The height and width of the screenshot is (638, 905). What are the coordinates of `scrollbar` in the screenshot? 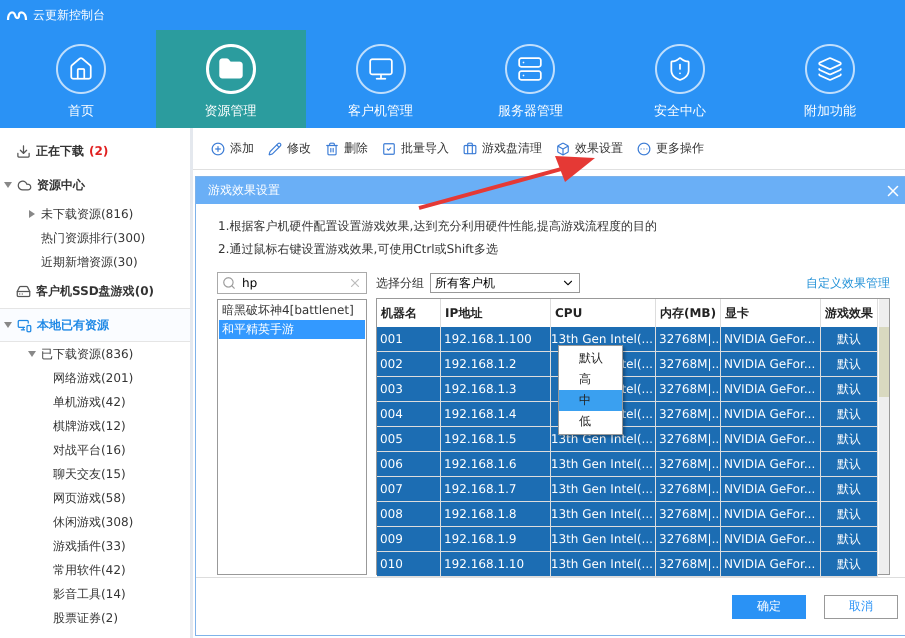 It's located at (884, 436).